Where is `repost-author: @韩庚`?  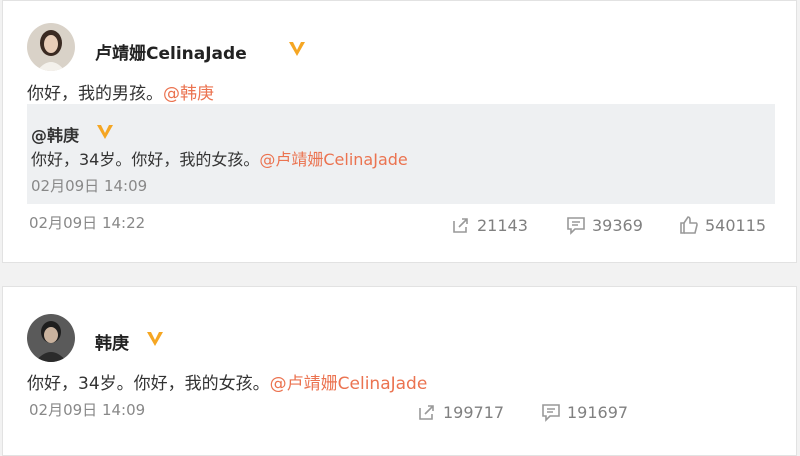
repost-author: @韩庚 is located at coordinates (55, 134).